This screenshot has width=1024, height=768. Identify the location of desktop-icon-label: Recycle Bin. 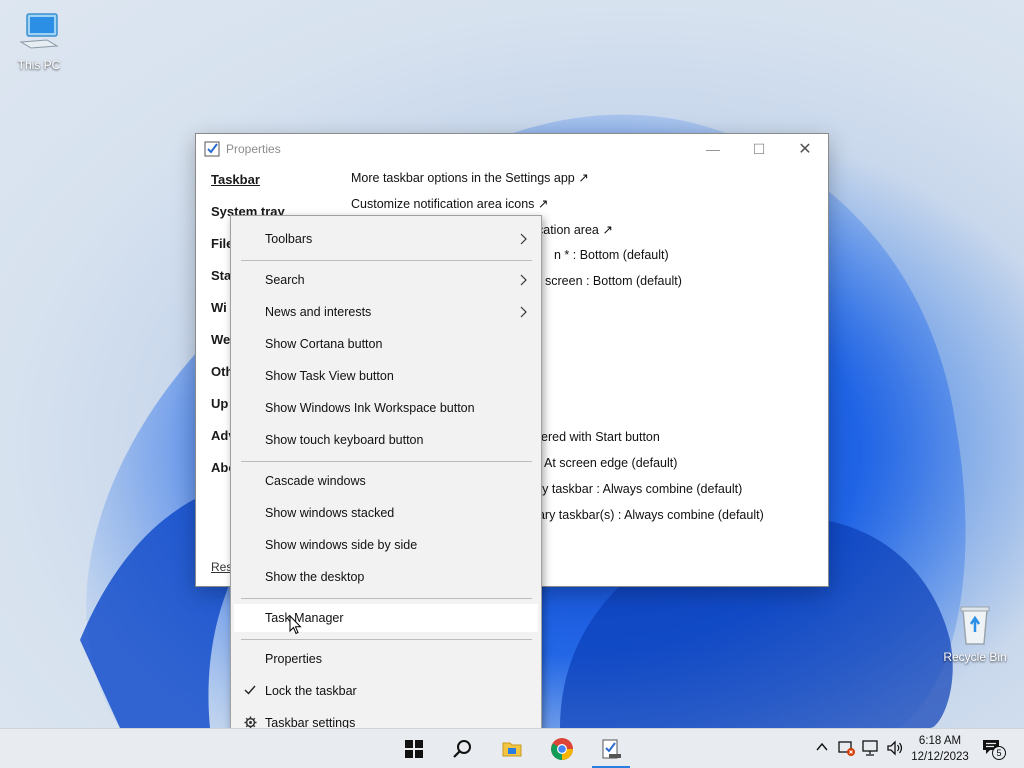
(975, 657).